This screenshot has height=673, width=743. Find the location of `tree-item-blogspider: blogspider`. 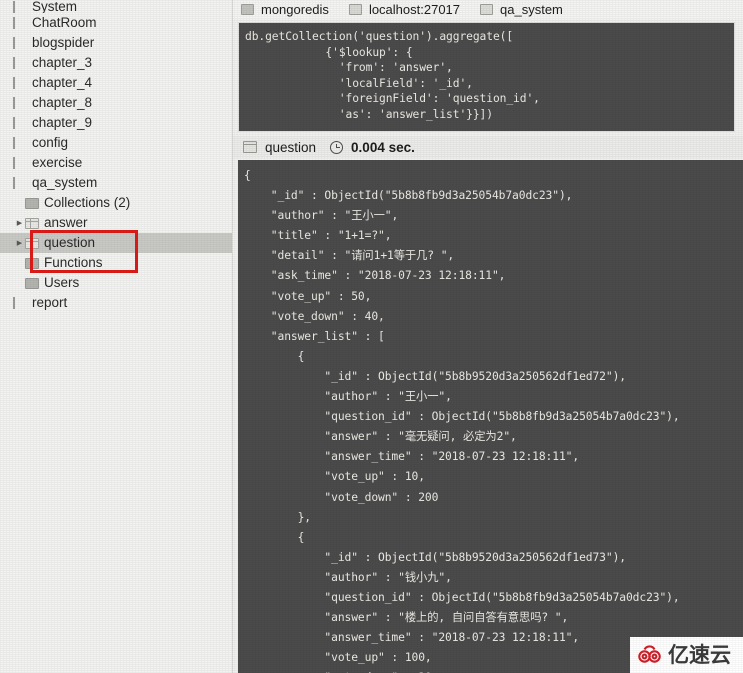

tree-item-blogspider: blogspider is located at coordinates (116, 43).